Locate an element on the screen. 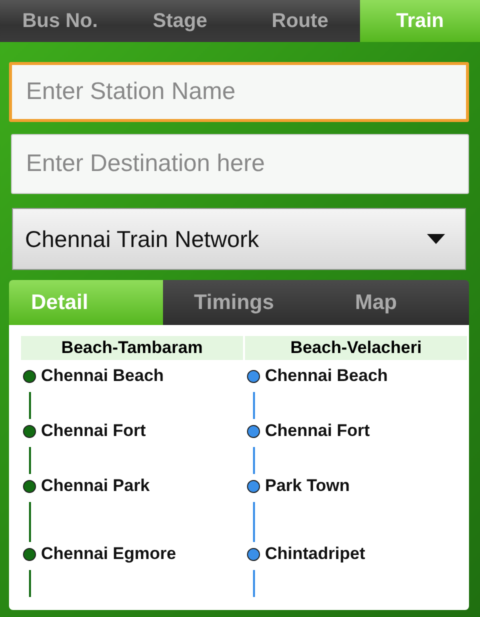  caret-icon is located at coordinates (436, 239).